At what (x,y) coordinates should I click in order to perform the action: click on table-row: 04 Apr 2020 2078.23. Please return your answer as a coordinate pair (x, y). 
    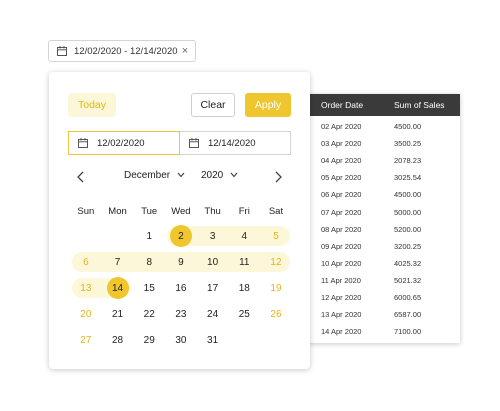
    Looking at the image, I should click on (384, 160).